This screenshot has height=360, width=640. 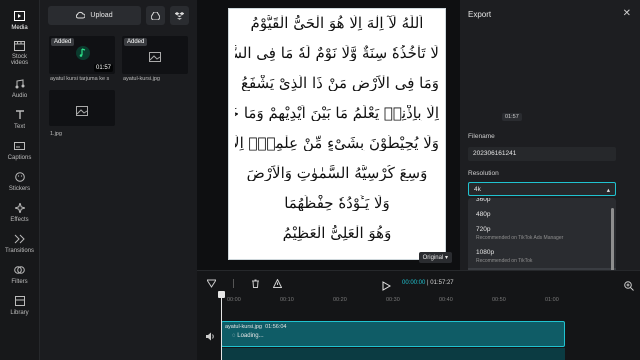 I want to click on split-icon, so click(x=233, y=283).